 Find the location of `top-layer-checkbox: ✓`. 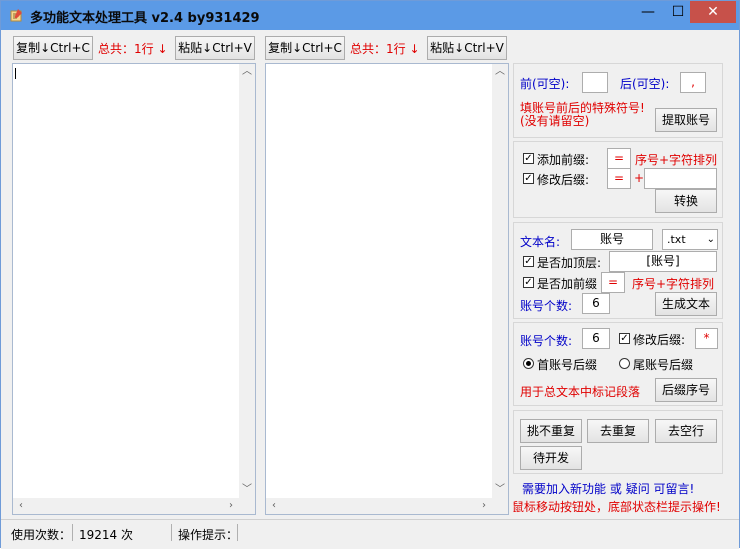

top-layer-checkbox: ✓ is located at coordinates (528, 261).